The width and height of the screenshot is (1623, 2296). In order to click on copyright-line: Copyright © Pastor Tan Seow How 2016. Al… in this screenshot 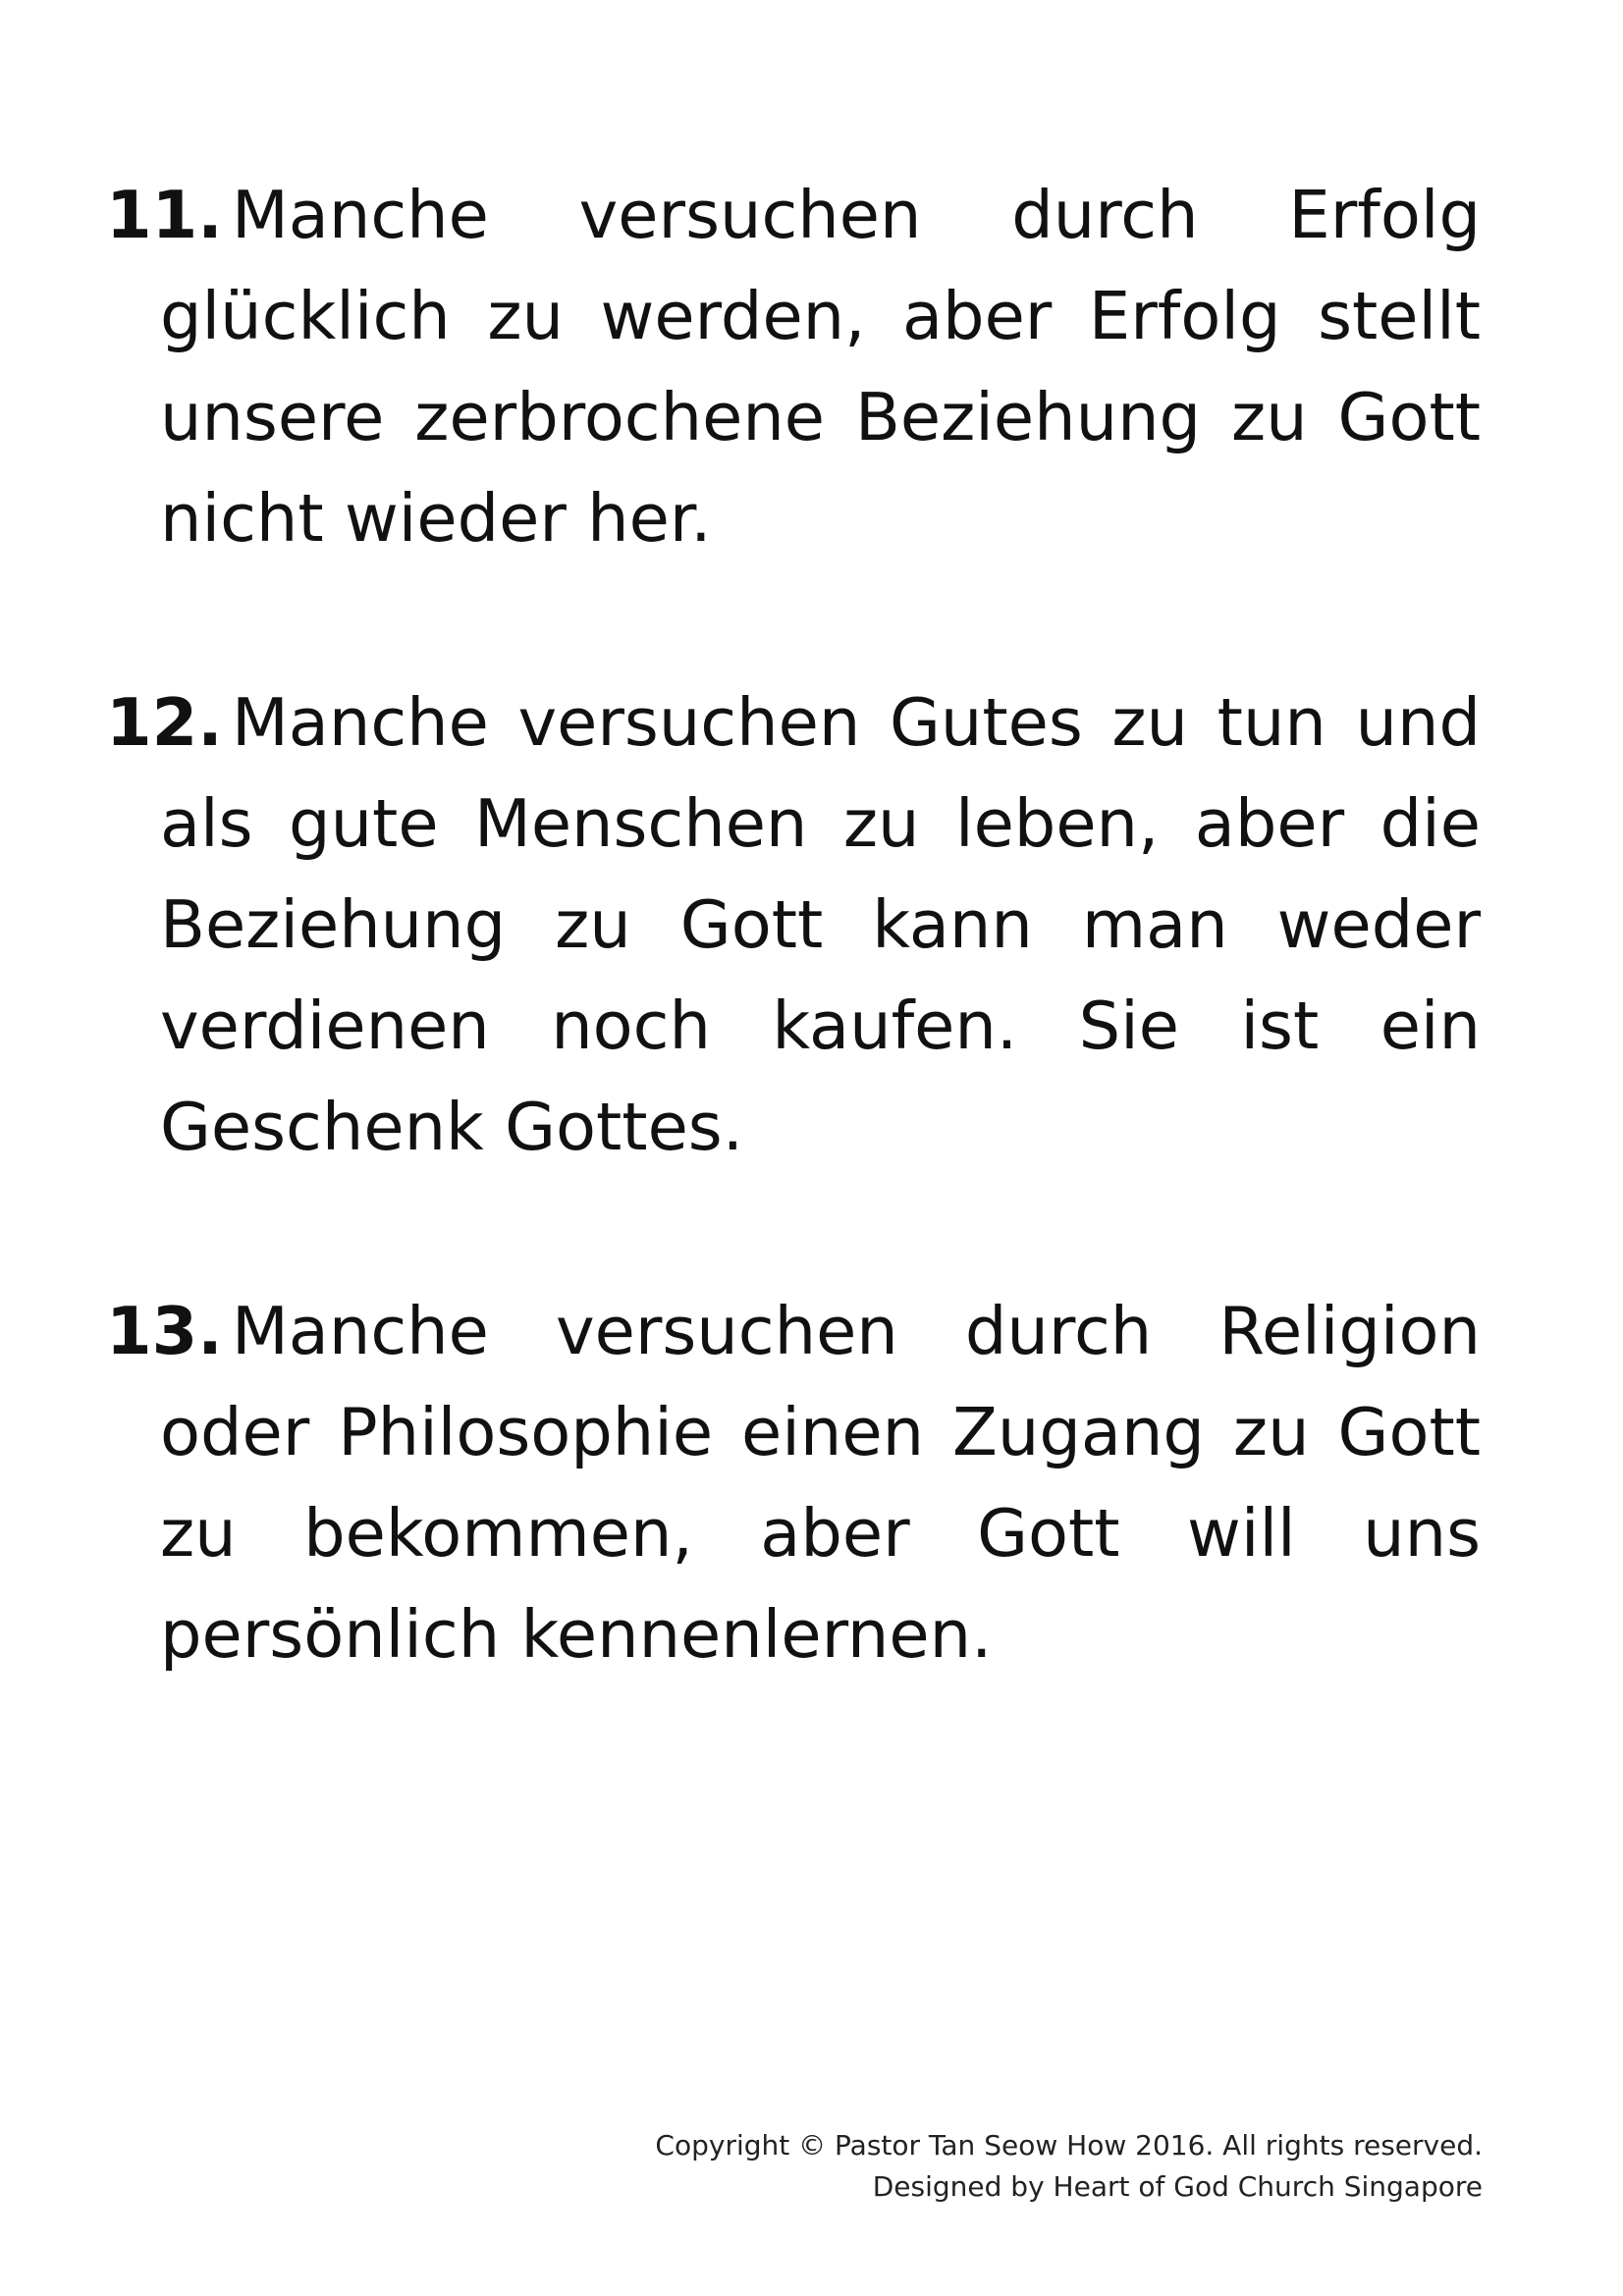, I will do `click(1069, 2145)`.